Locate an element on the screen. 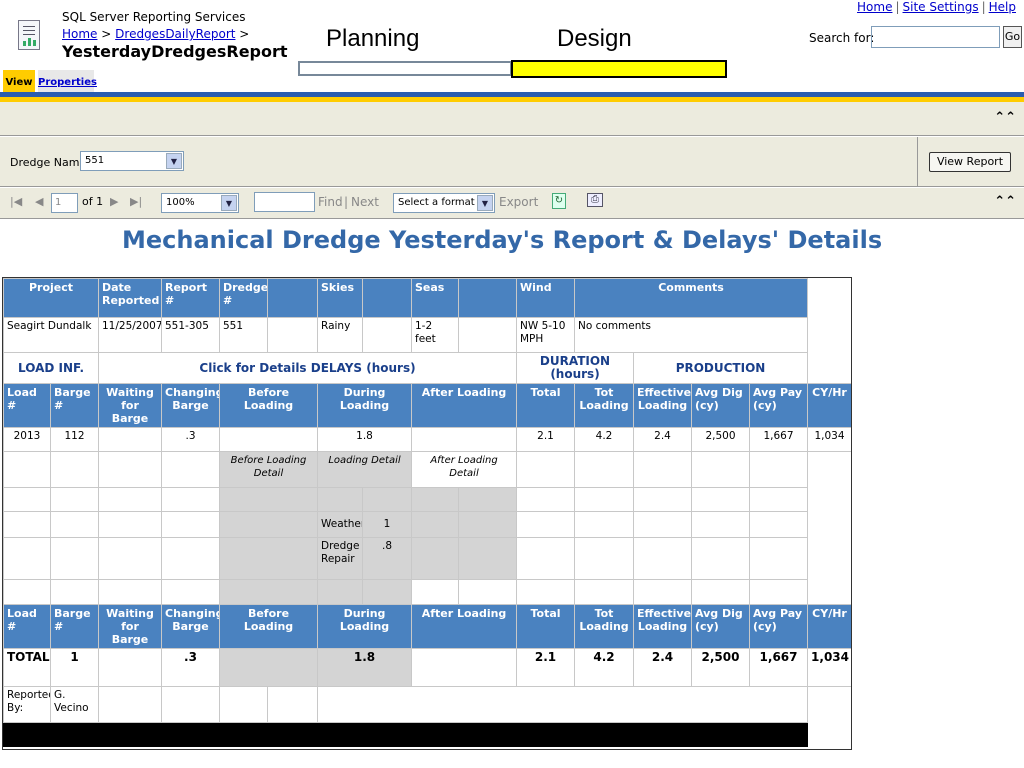 Image resolution: width=1024 pixels, height=768 pixels. delay-label: Weather is located at coordinates (340, 524).